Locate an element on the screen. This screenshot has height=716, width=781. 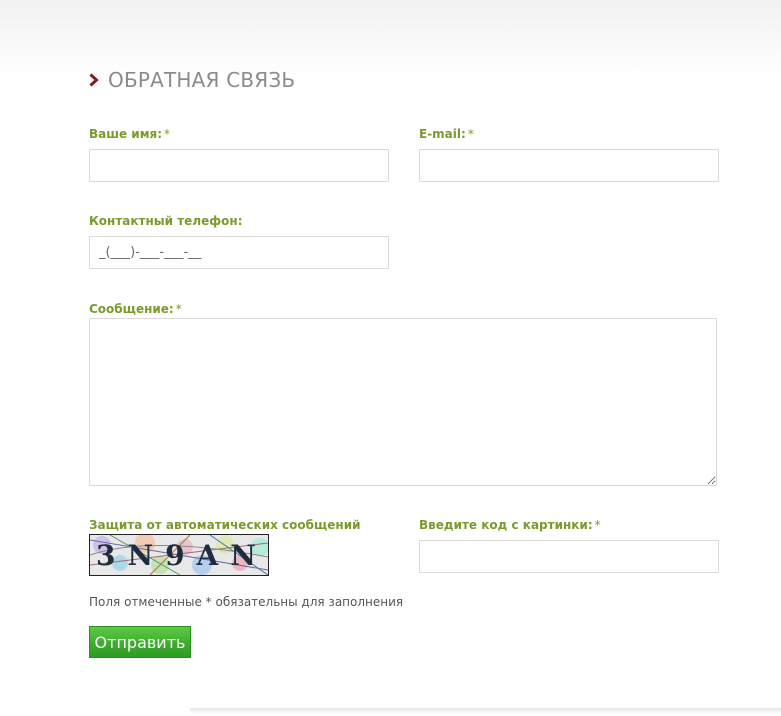
page-title-text: ОБРАТНАЯ СВЯЗЬ is located at coordinates (202, 80).